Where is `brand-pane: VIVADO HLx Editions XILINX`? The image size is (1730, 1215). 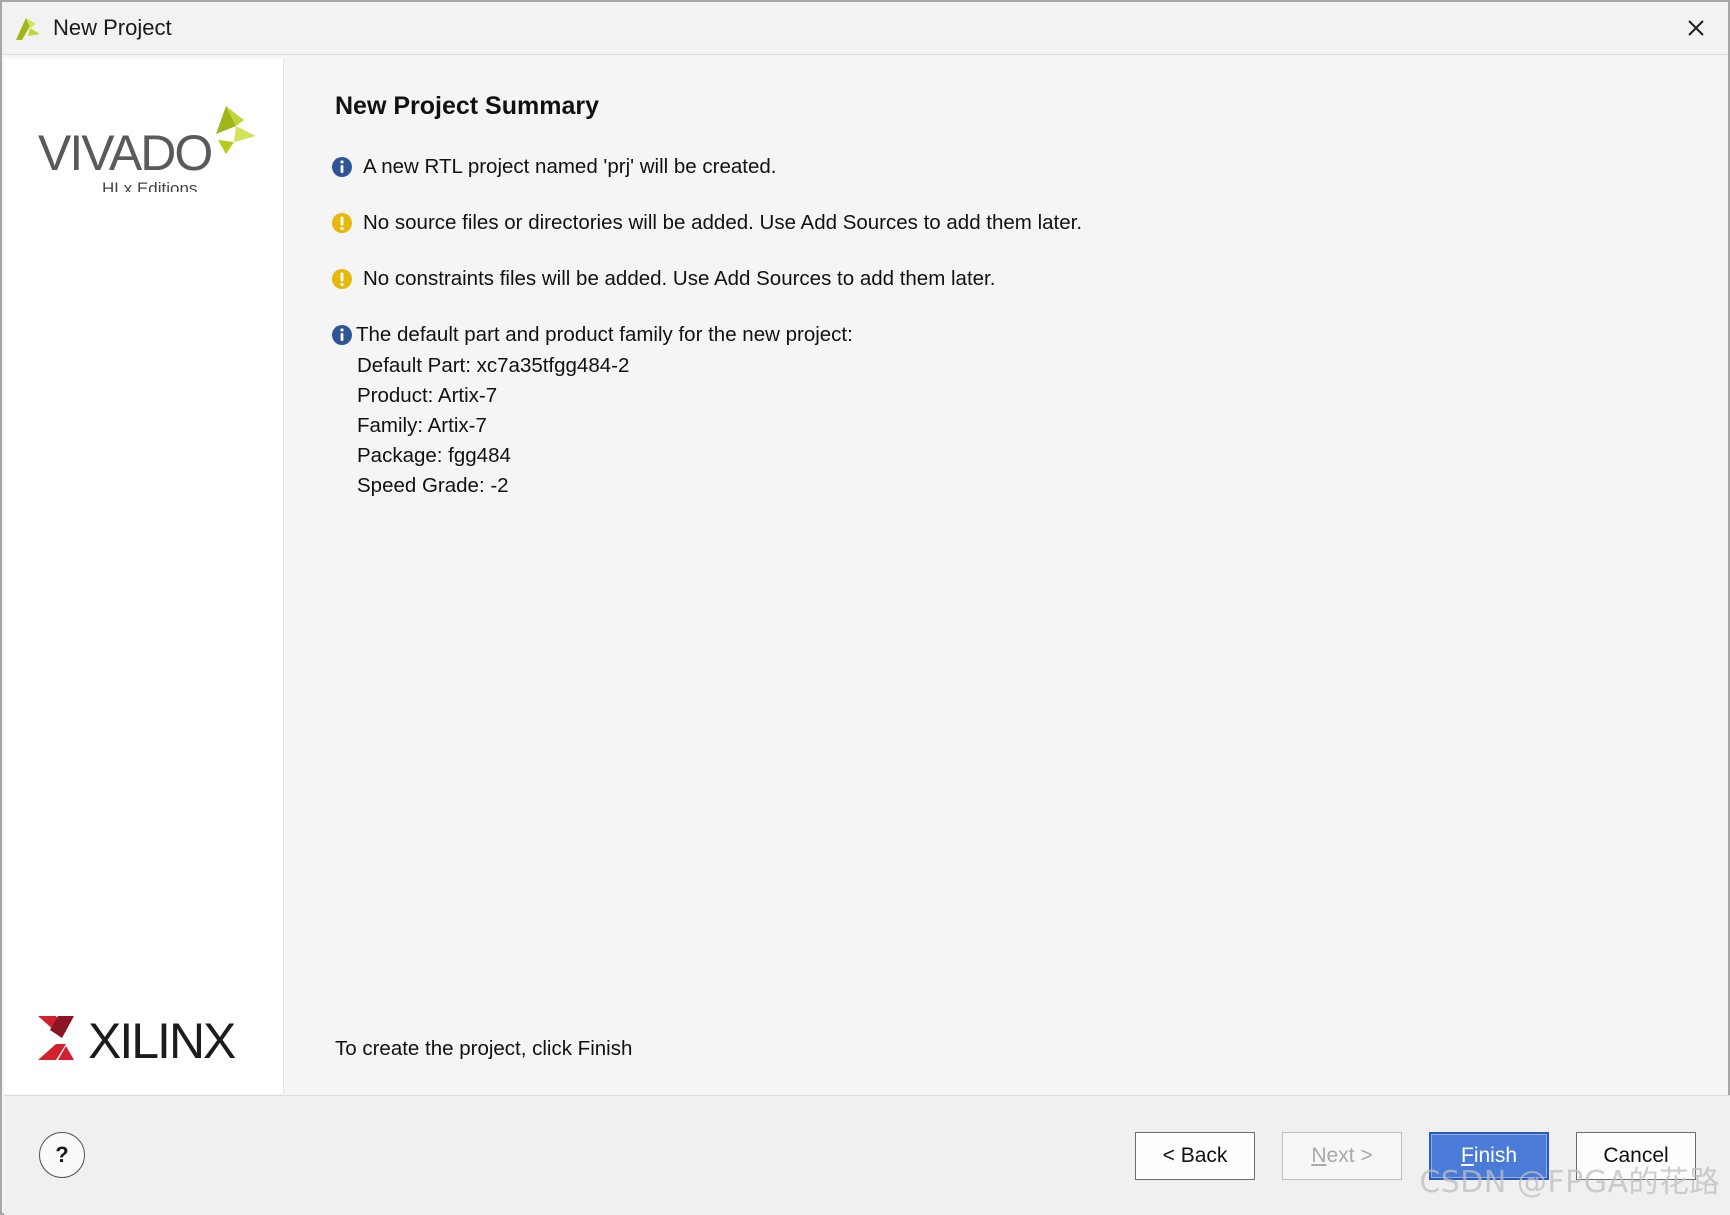
brand-pane: VIVADO HLx Editions XILINX is located at coordinates (144, 576).